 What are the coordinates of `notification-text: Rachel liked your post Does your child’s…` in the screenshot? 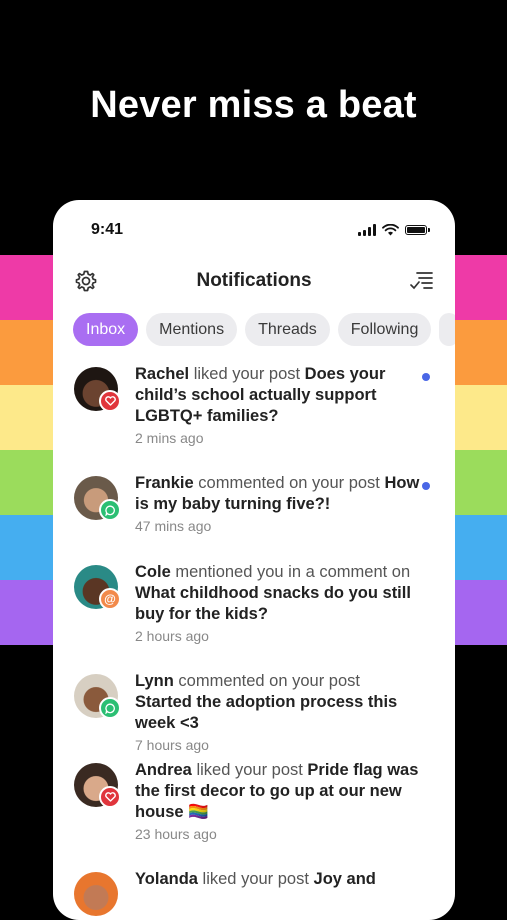 It's located at (278, 395).